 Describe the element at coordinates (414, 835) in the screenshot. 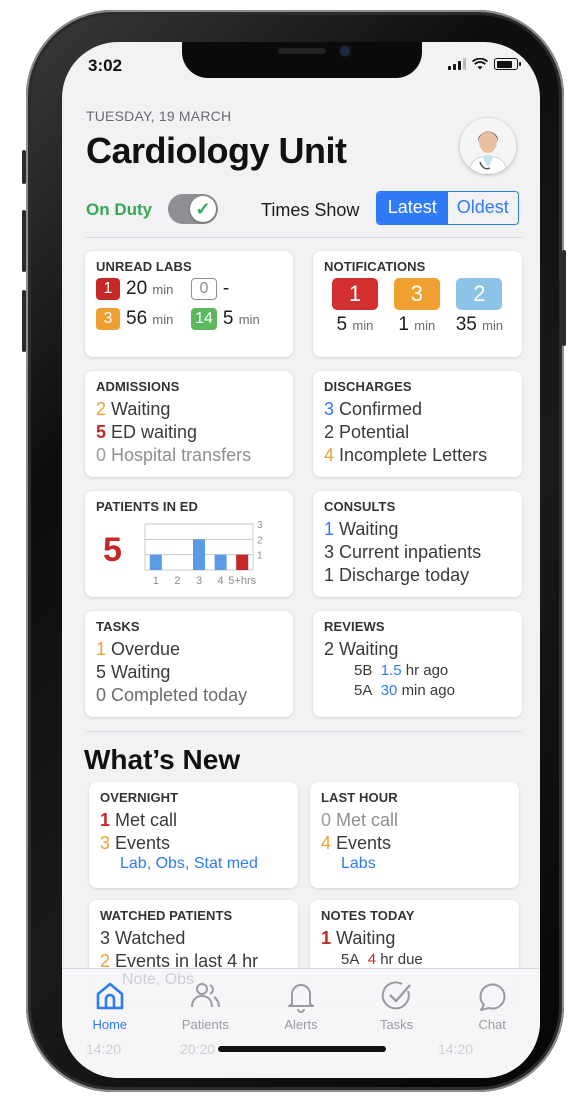

I see `last-hour-card: LAST HOUR 0 Met call 4 Events Labs` at that location.